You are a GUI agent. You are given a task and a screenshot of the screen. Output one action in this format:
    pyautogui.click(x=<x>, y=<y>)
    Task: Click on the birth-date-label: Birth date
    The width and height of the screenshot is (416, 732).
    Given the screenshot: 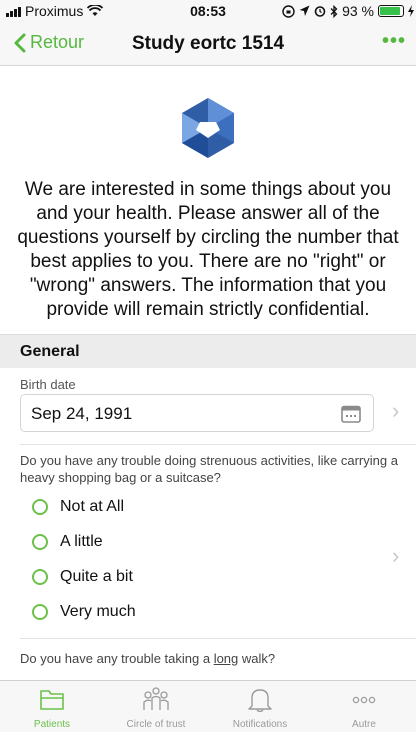 What is the action you would take?
    pyautogui.click(x=48, y=384)
    